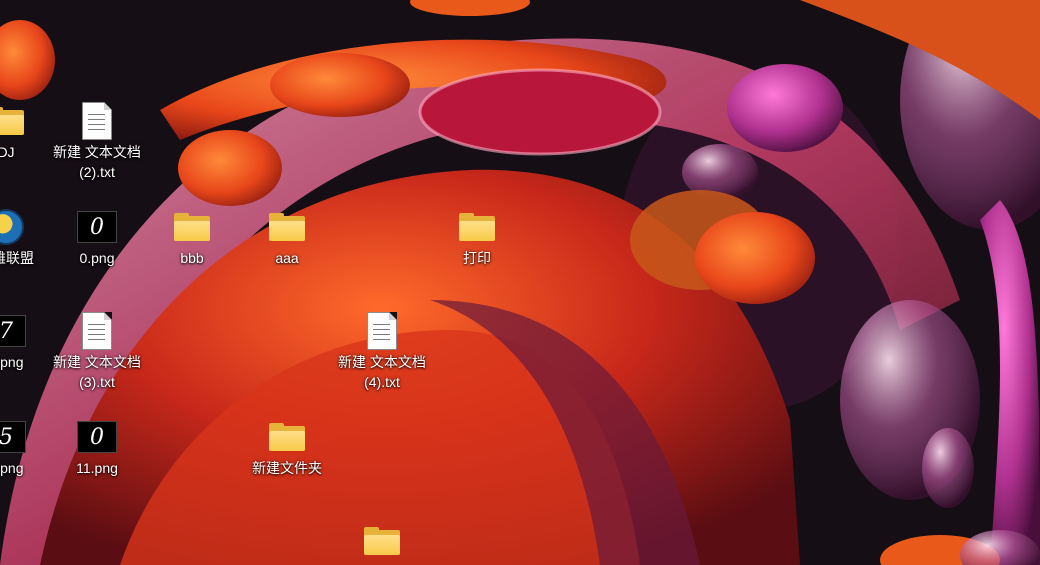  What do you see at coordinates (17, 258) in the screenshot?
I see `icon-label: 英雄联盟` at bounding box center [17, 258].